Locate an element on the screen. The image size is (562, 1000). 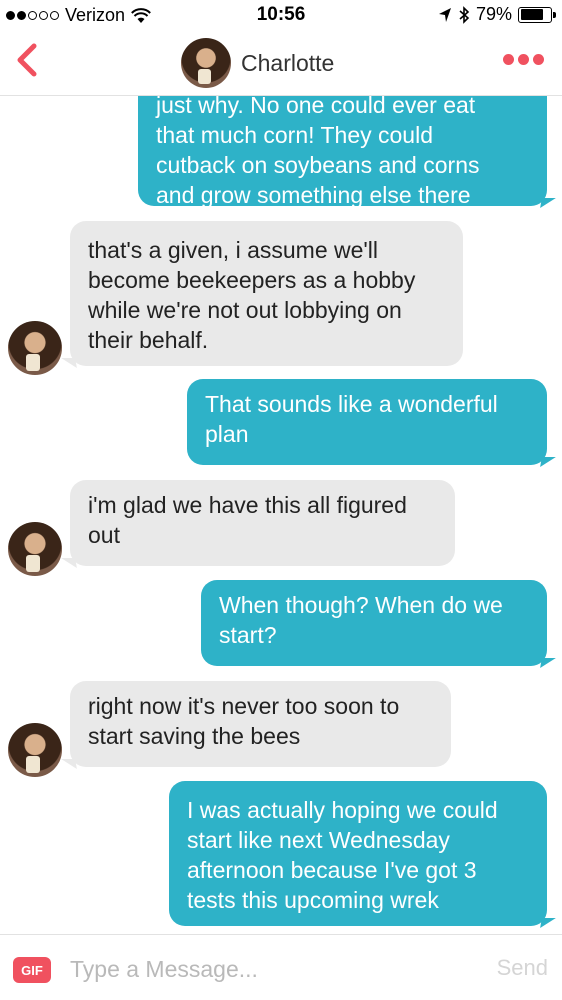
more-dots-icon is located at coordinates (508, 59).